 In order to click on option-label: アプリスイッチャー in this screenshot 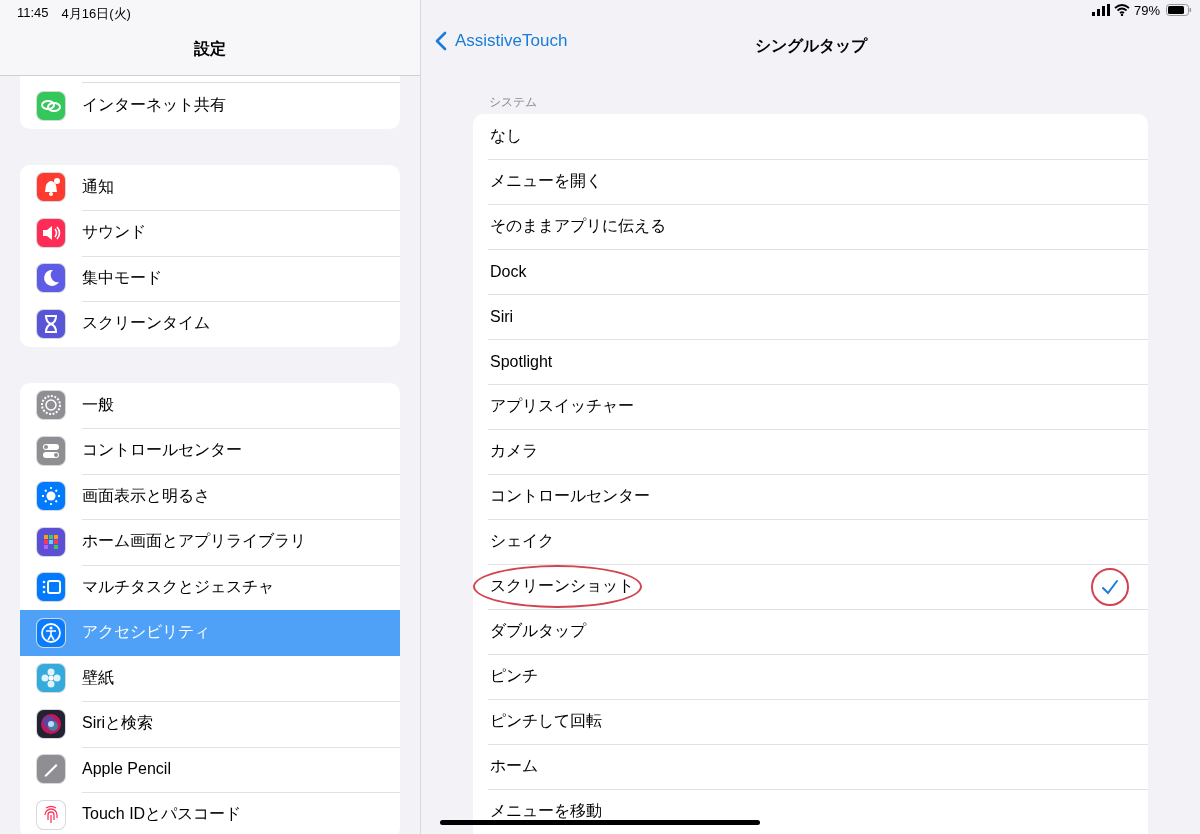, I will do `click(562, 406)`.